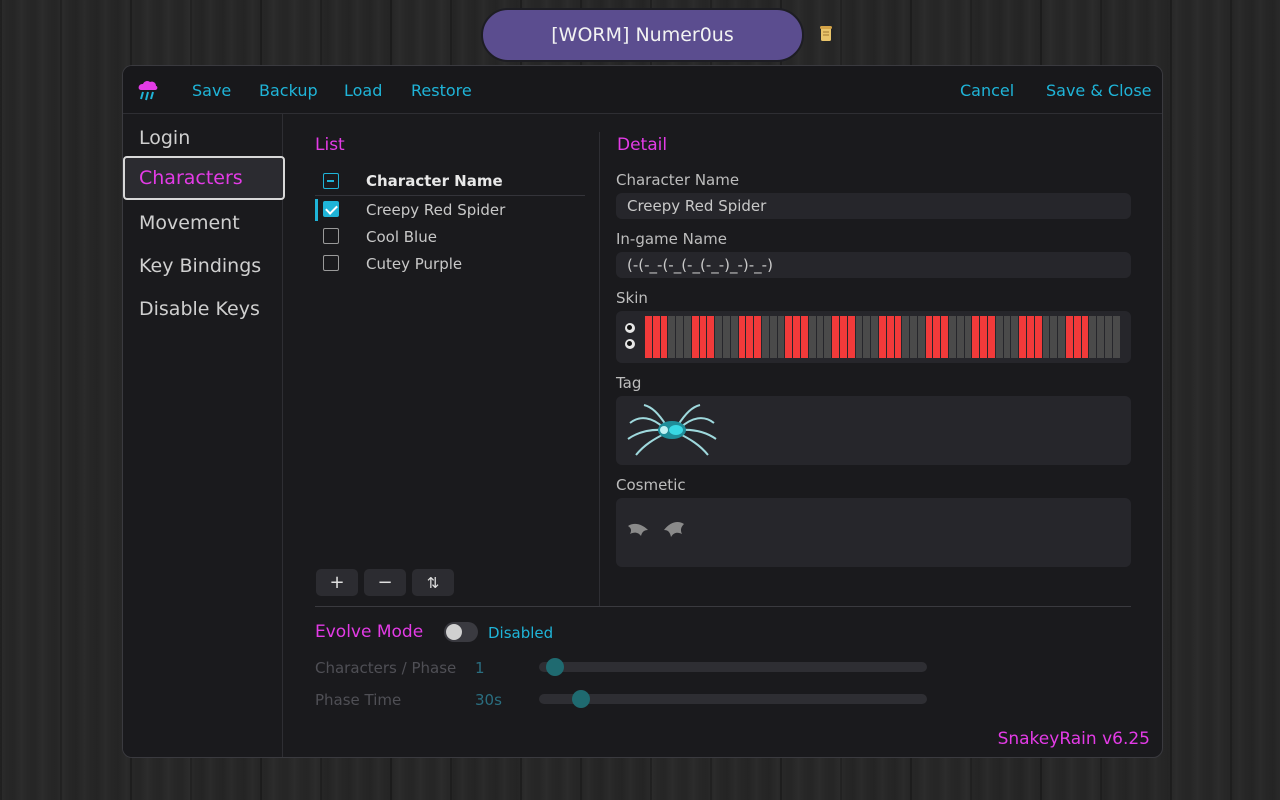 Image resolution: width=1280 pixels, height=800 pixels. What do you see at coordinates (671, 239) in the screenshot?
I see `ingame-name-label: In-game Name` at bounding box center [671, 239].